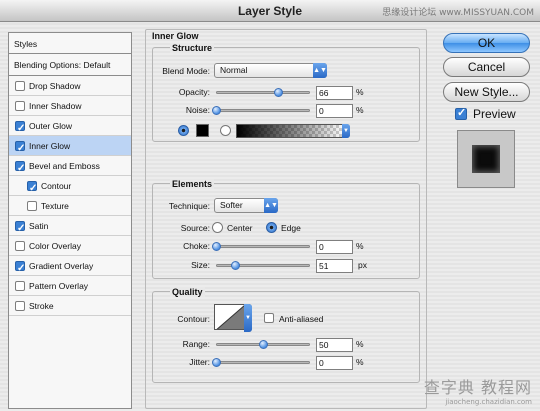 The width and height of the screenshot is (540, 411). Describe the element at coordinates (286, 337) in the screenshot. I see `quality-group` at that location.